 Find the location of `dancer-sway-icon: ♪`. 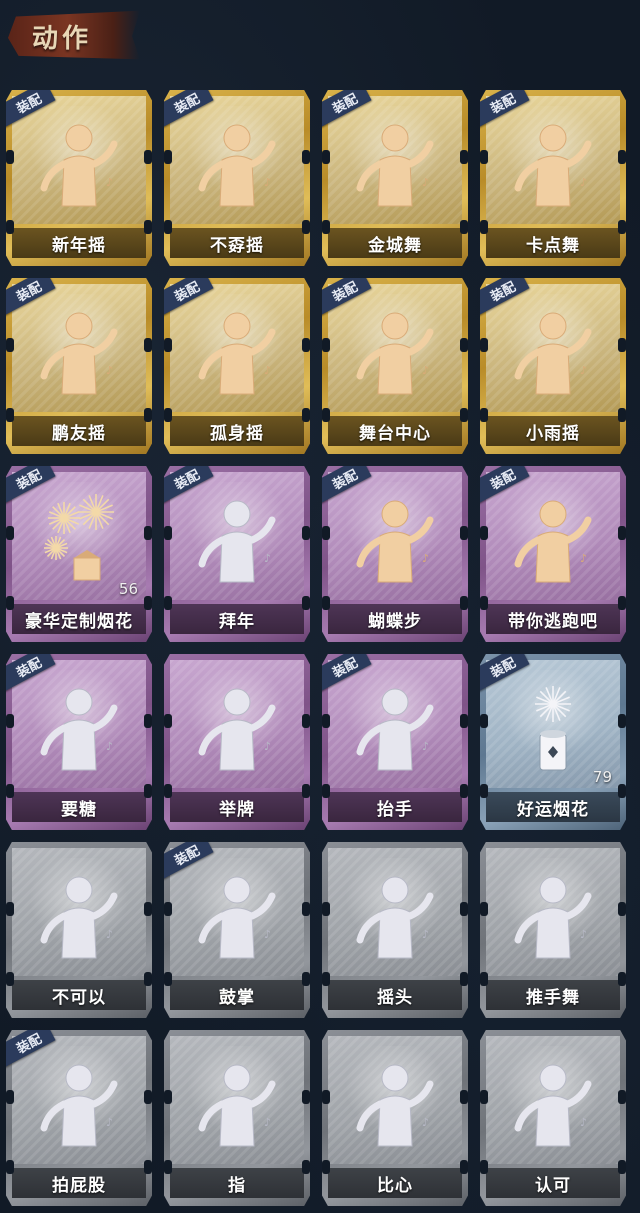

dancer-sway-icon: ♪ is located at coordinates (237, 352).